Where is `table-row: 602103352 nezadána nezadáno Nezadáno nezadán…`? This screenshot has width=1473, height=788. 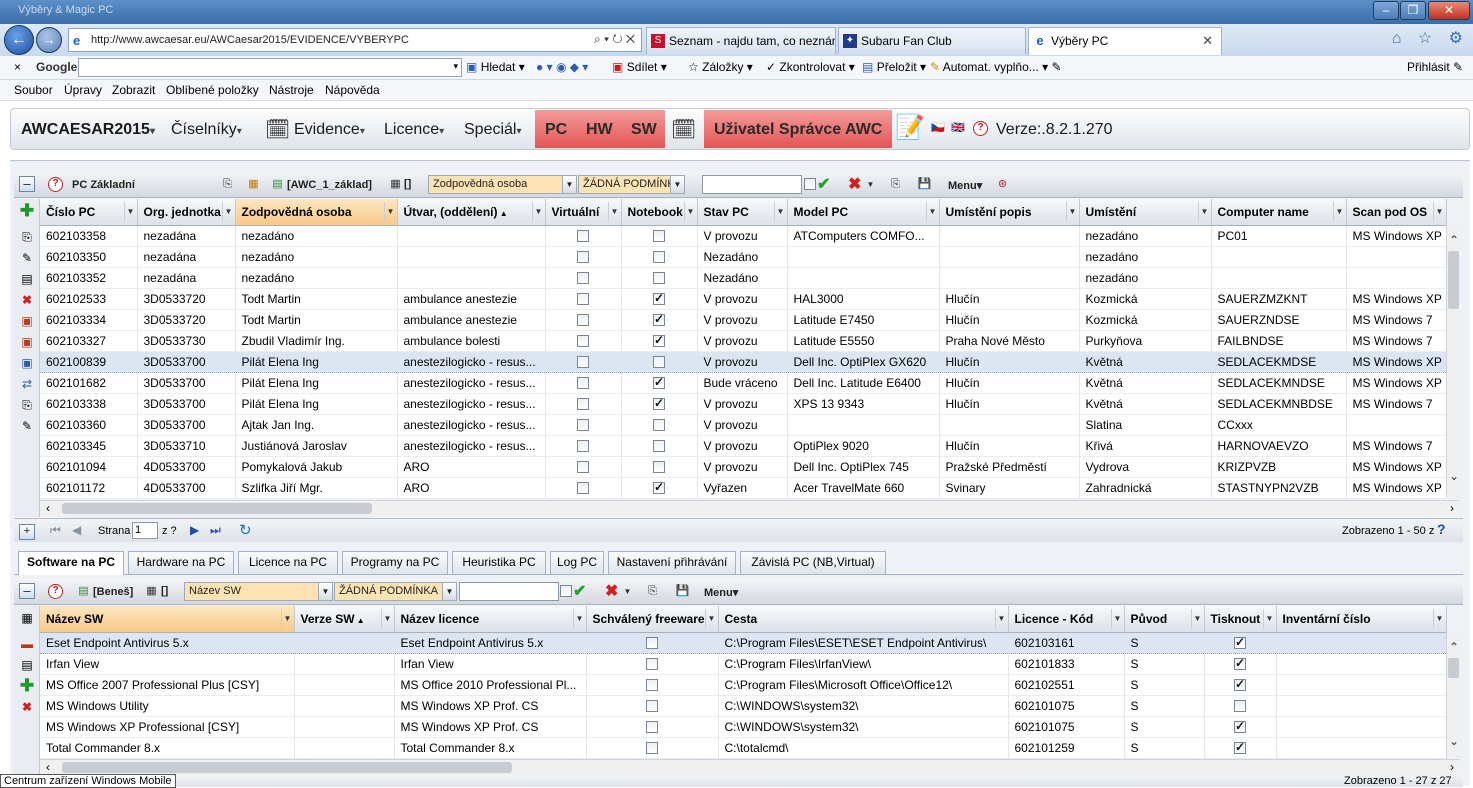
table-row: 602103352 nezadána nezadáno Nezadáno nezadán… is located at coordinates (743, 278).